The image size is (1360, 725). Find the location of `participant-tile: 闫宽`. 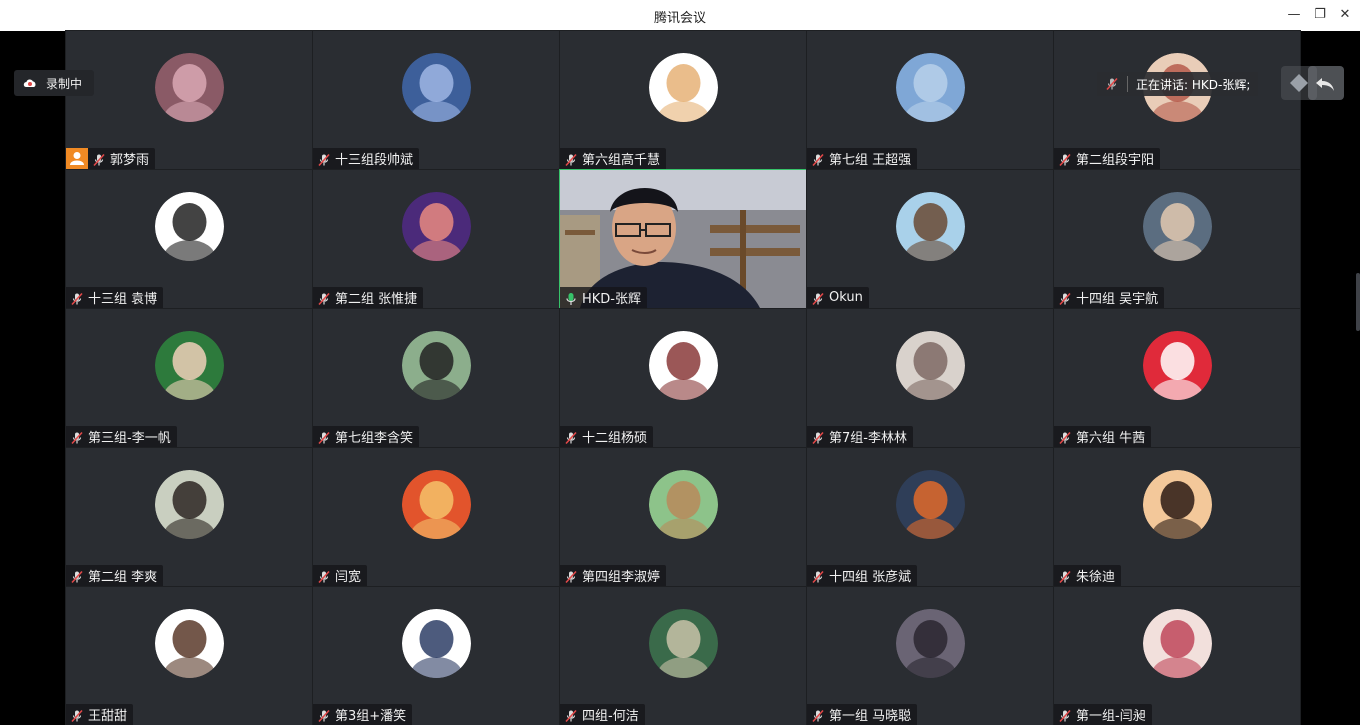

participant-tile: 闫宽 is located at coordinates (436, 517).